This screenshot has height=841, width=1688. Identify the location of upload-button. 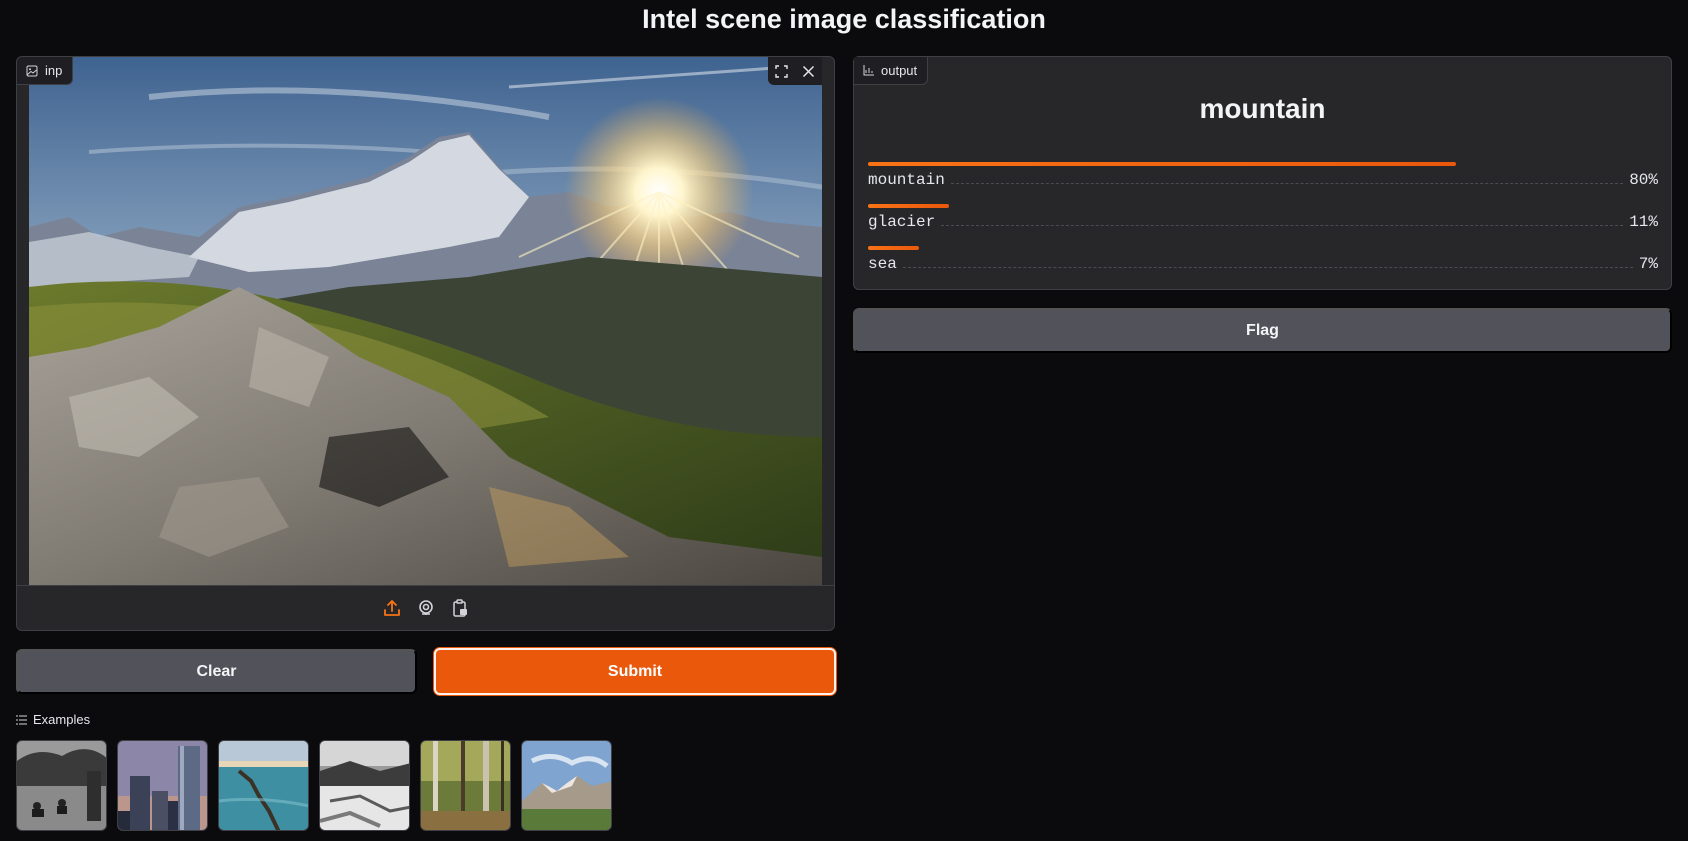
(392, 608).